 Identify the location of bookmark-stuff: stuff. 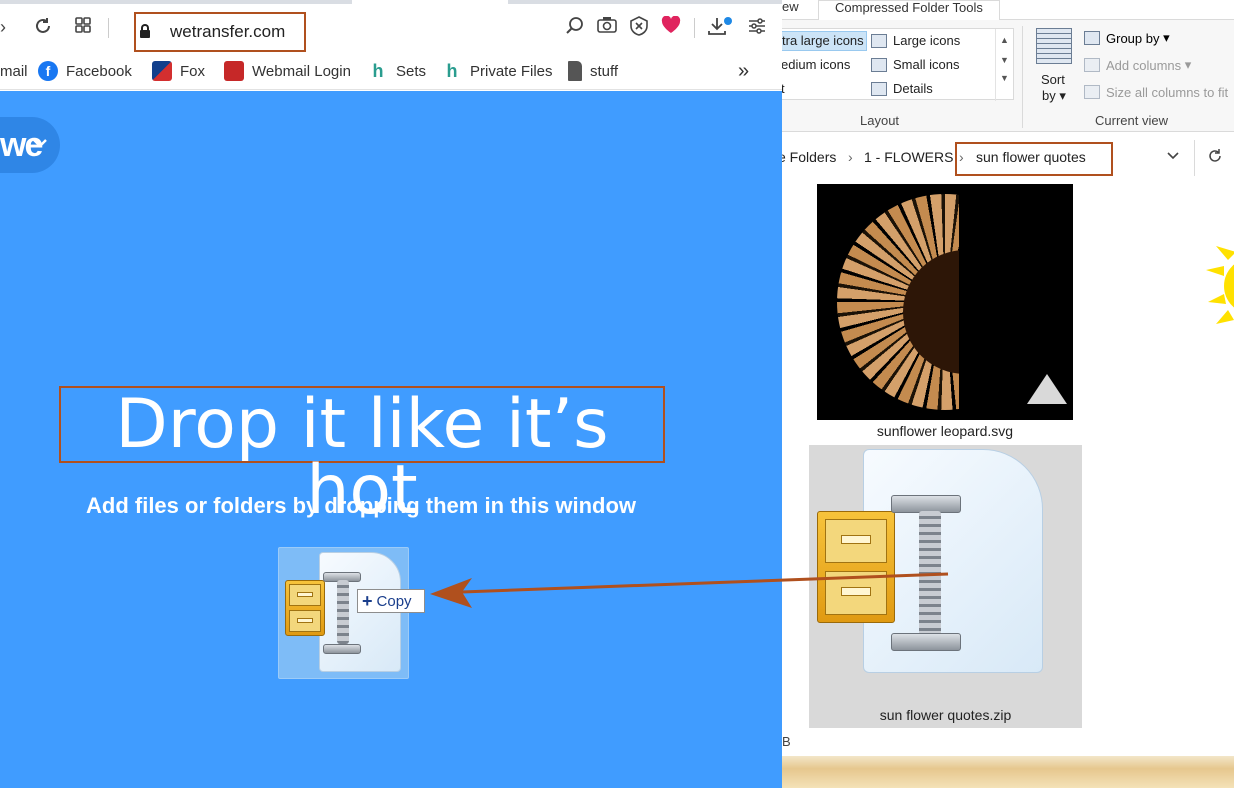
(593, 71).